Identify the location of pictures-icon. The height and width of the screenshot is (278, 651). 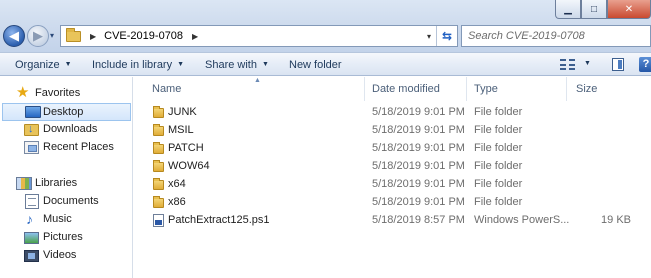
(31, 238).